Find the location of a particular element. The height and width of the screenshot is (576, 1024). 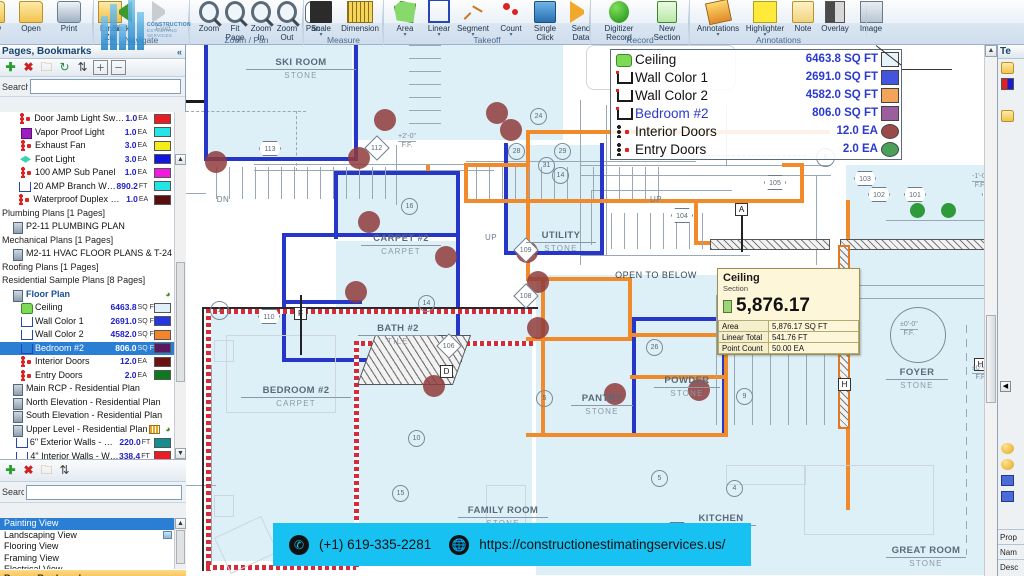

tree-item: South Elevation - Residential Plan is located at coordinates (93, 416).